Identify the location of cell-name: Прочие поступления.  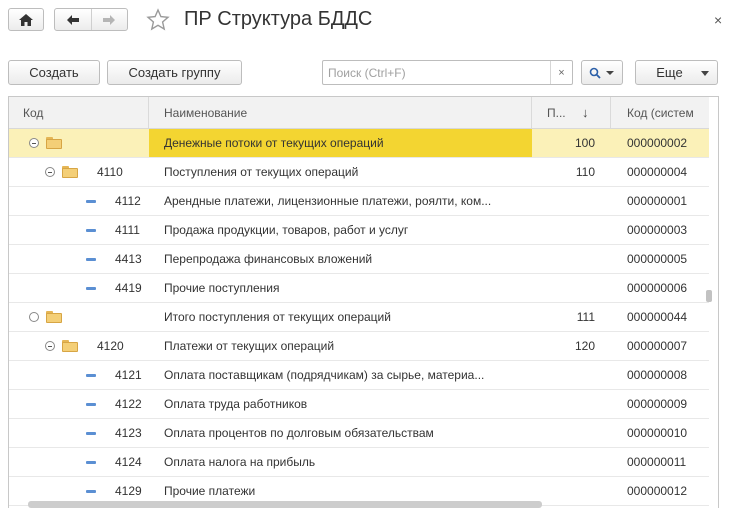
(222, 288).